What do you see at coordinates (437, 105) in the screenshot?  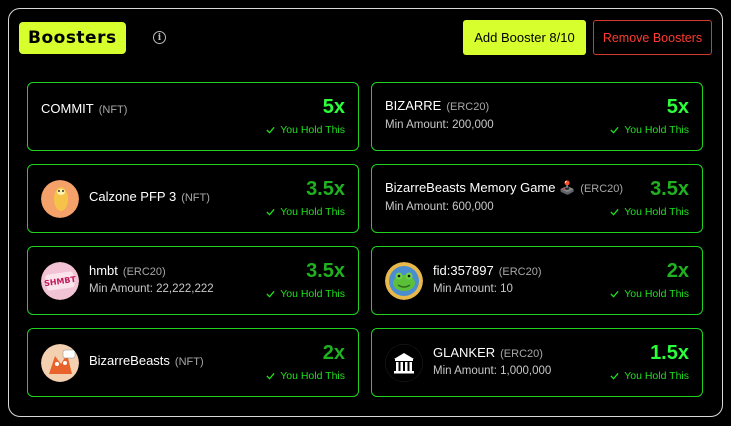 I see `booster-name: BIZARRE (ERC20)` at bounding box center [437, 105].